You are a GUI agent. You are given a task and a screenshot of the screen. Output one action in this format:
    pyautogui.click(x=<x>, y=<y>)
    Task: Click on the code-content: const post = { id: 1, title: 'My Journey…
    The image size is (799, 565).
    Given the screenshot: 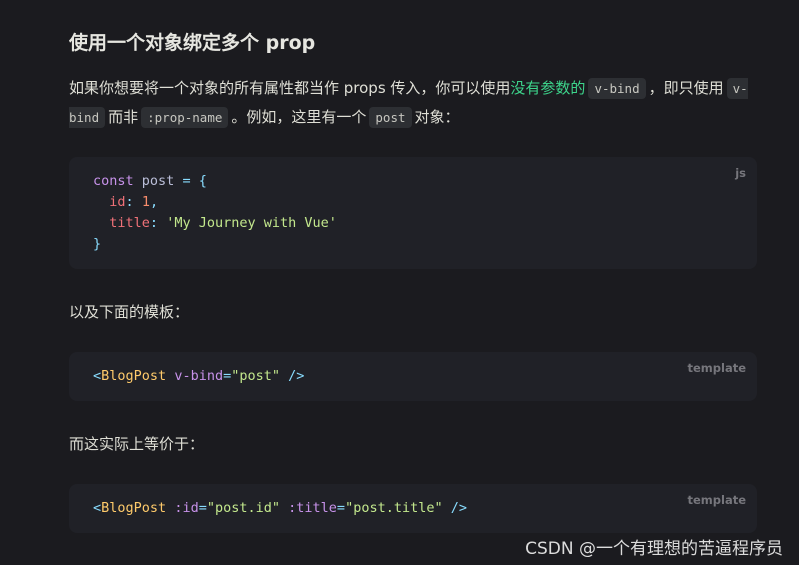 What is the action you would take?
    pyautogui.click(x=215, y=213)
    